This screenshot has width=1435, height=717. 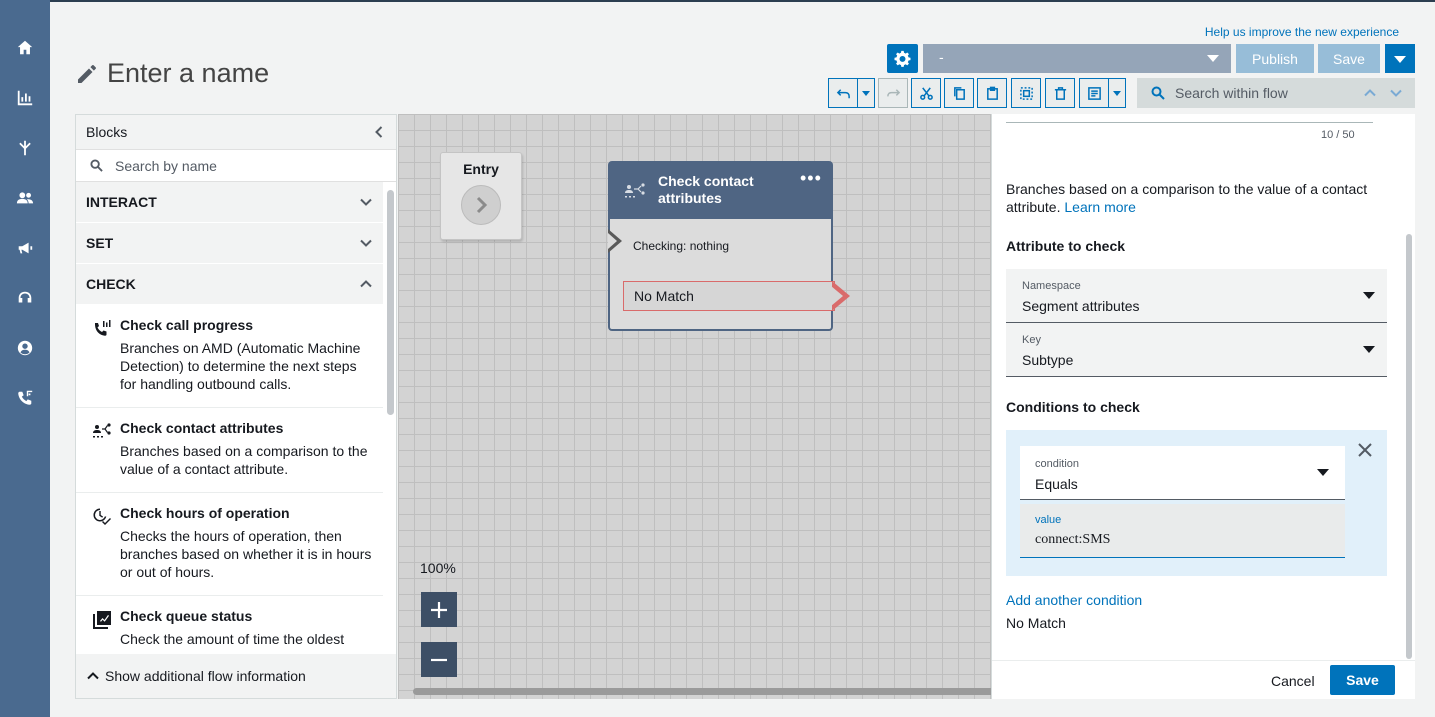 What do you see at coordinates (1074, 600) in the screenshot?
I see `add-condition-link: Add another condition` at bounding box center [1074, 600].